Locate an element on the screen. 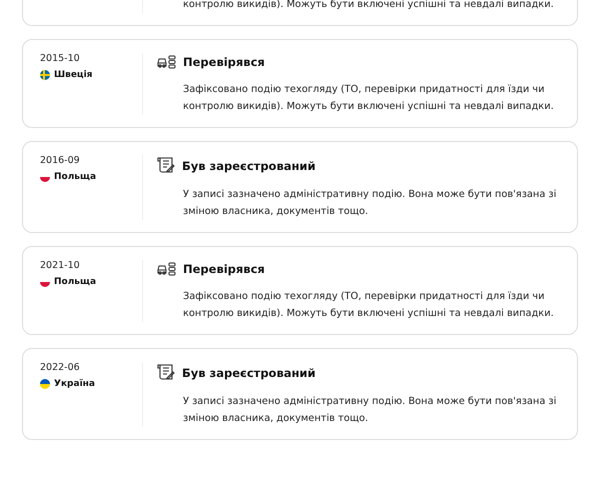  event-date: 2015-10 is located at coordinates (60, 58).